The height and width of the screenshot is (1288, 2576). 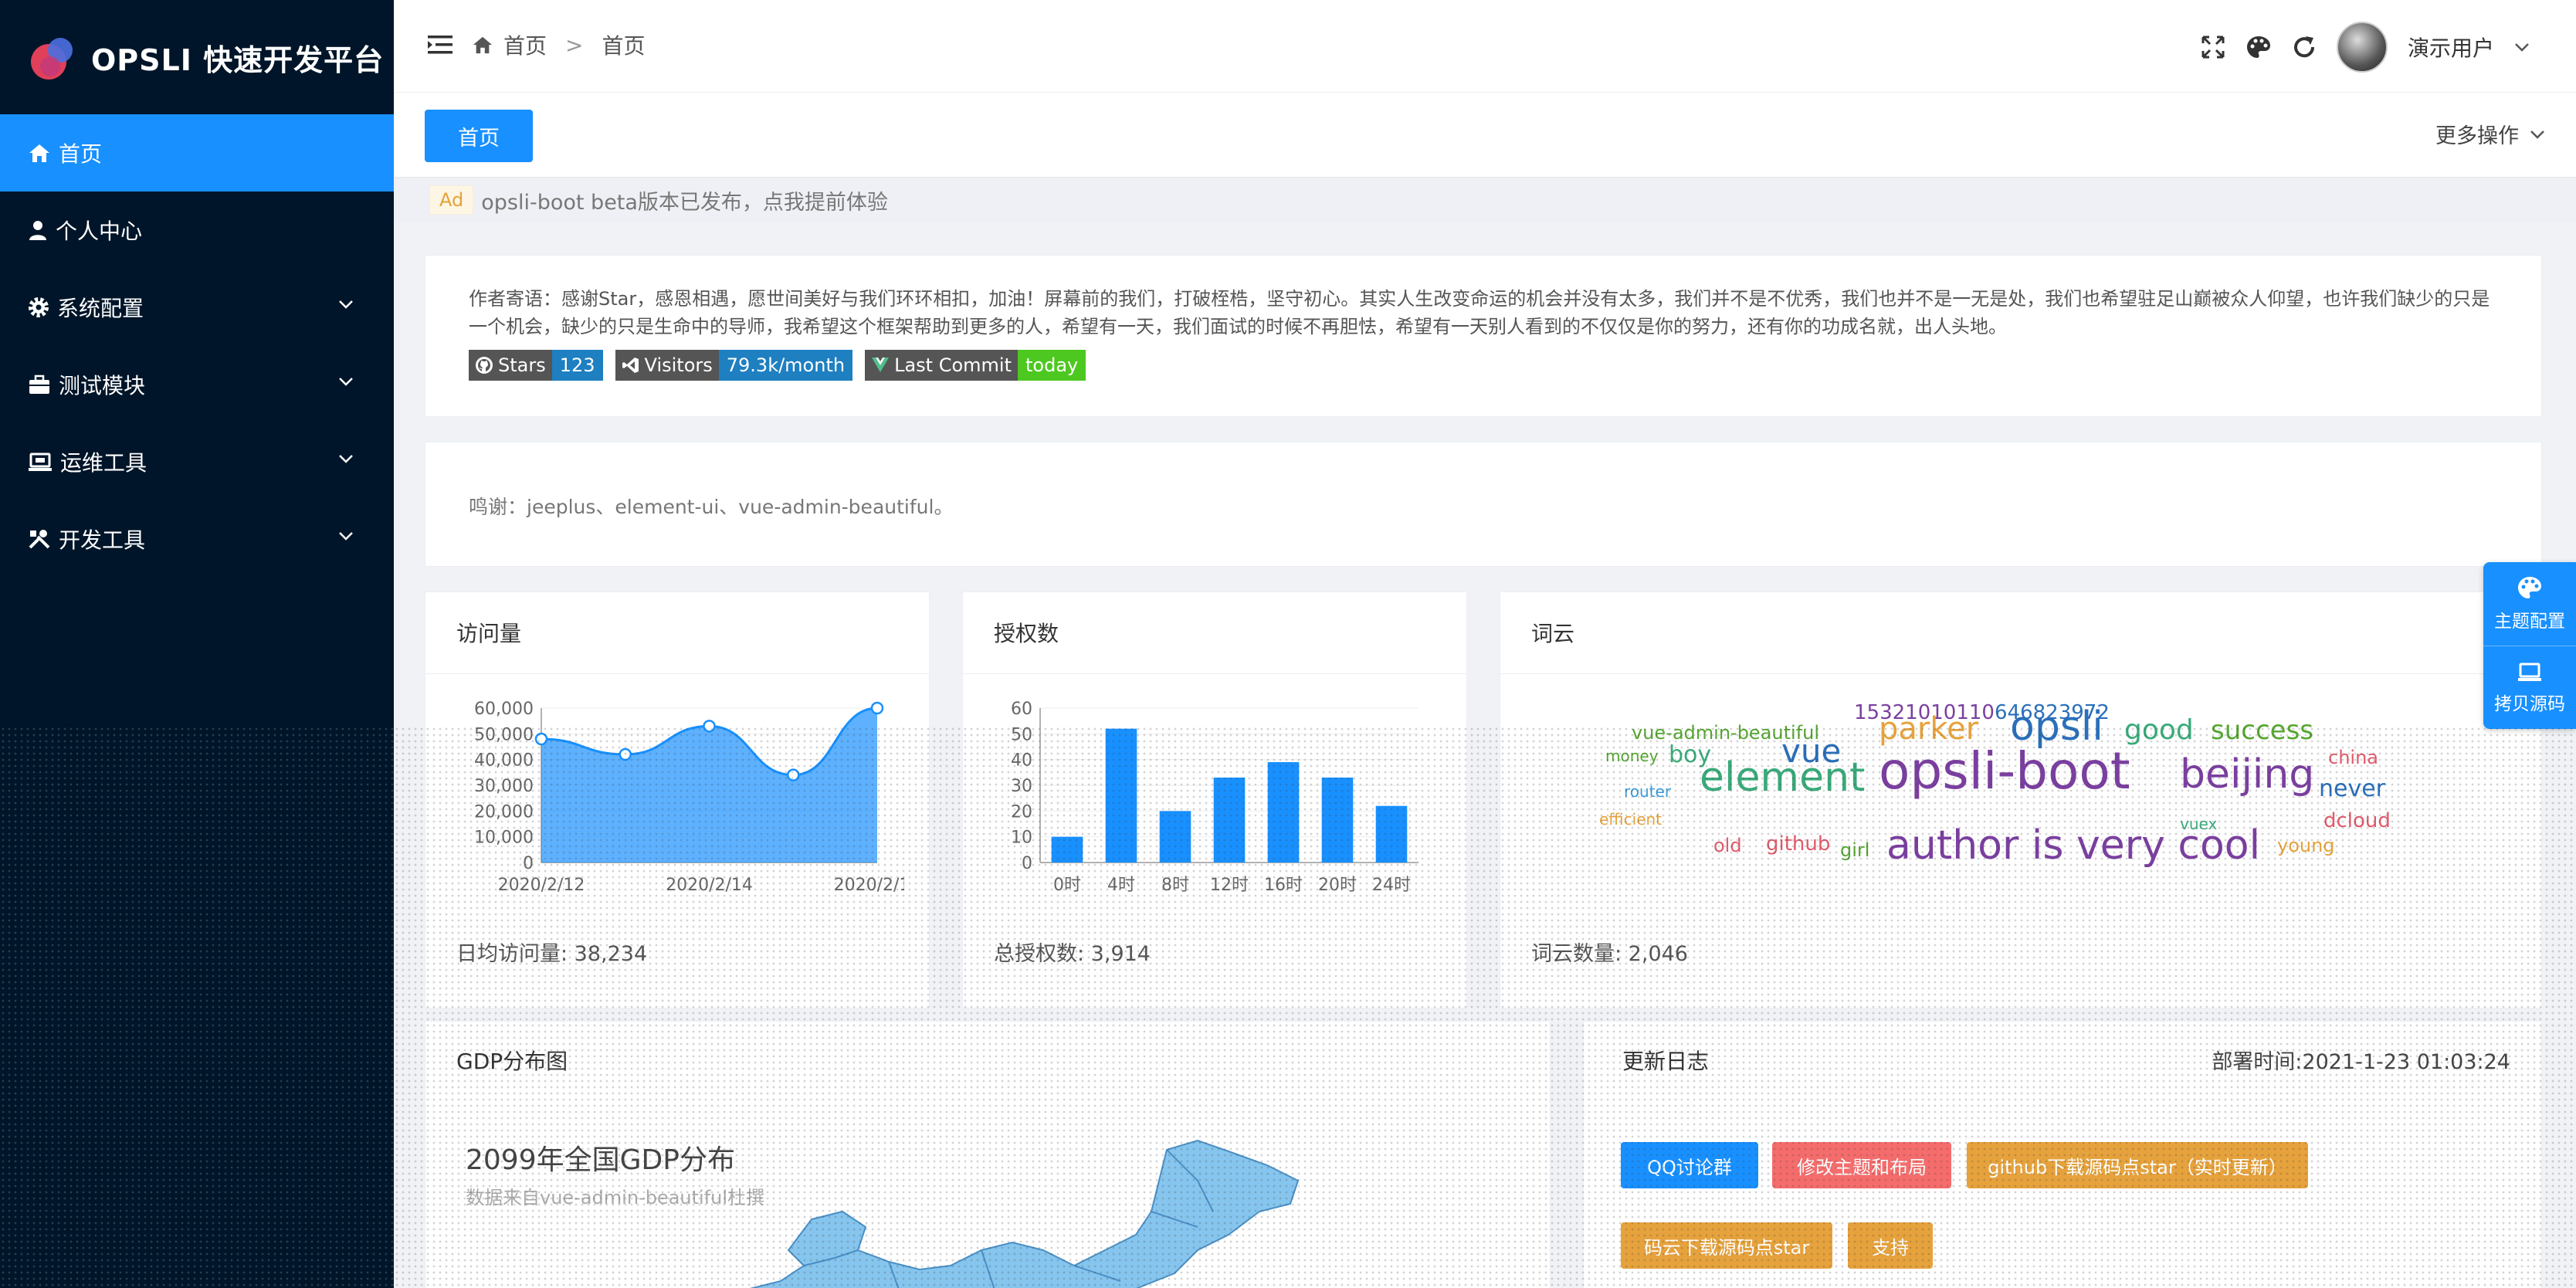 I want to click on word-cloud-word: author is very cool, so click(x=2073, y=845).